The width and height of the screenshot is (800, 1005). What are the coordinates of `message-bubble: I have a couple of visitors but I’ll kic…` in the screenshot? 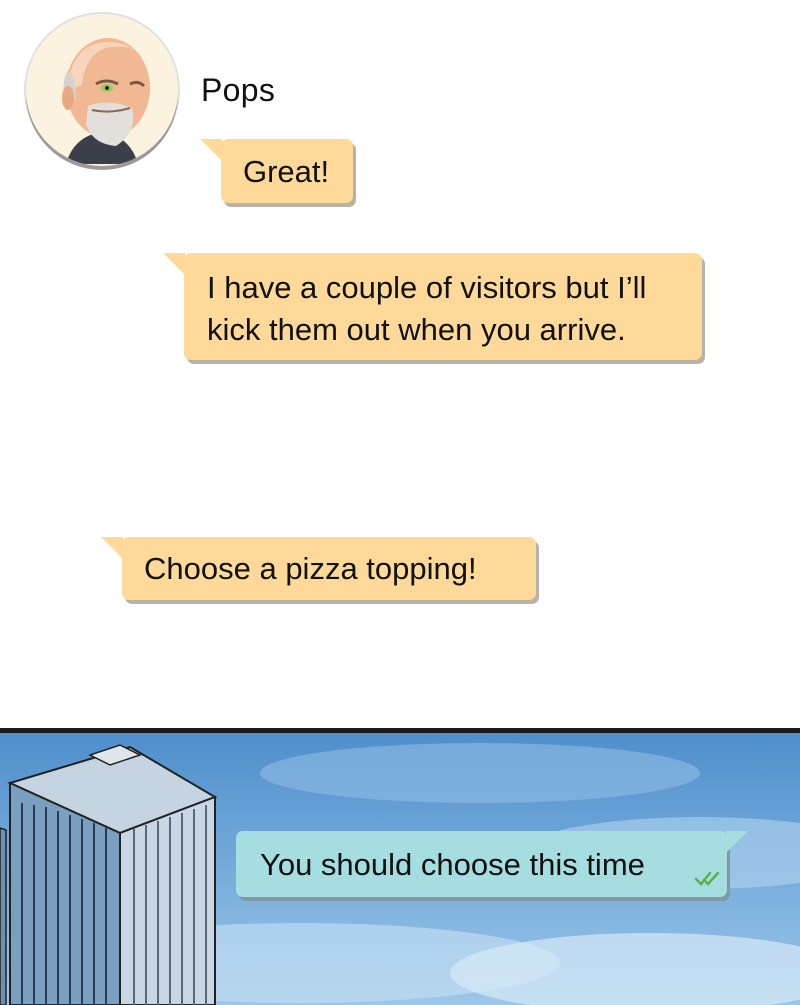 It's located at (432, 306).